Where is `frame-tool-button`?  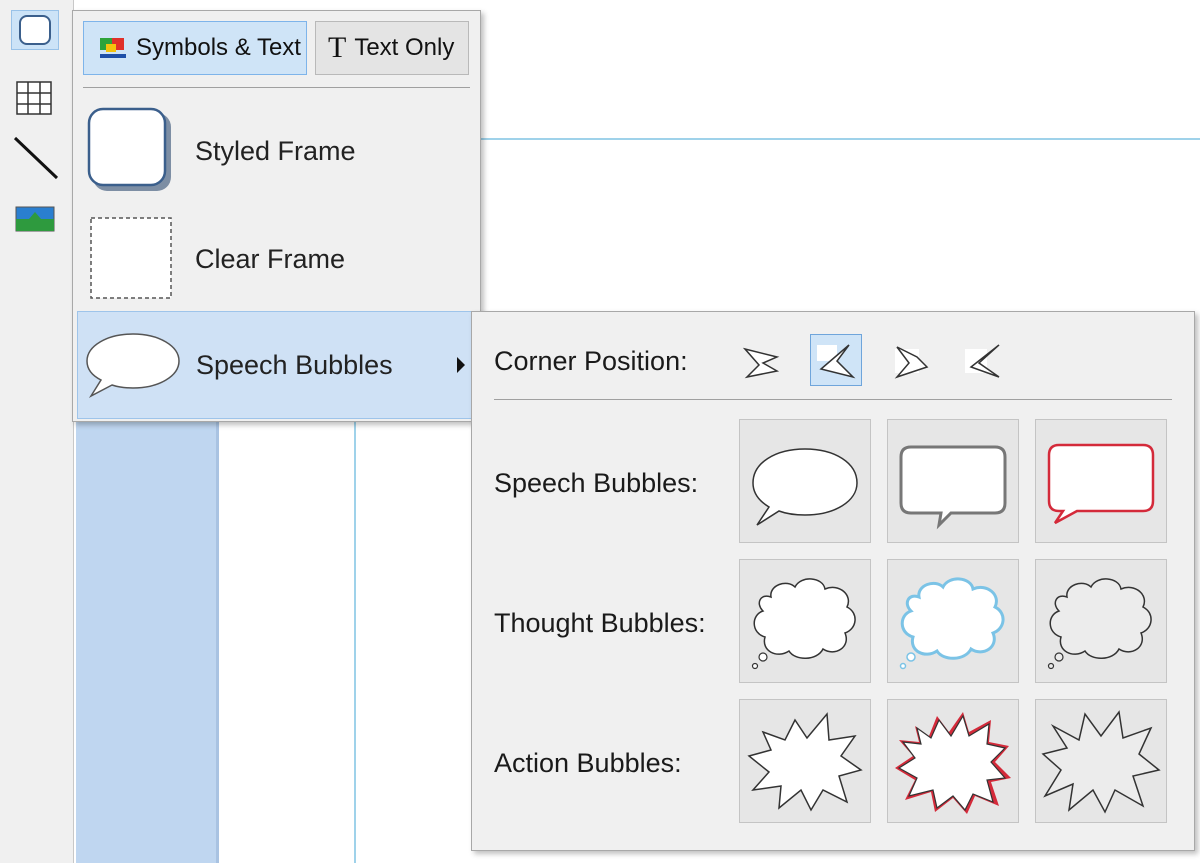
frame-tool-button is located at coordinates (35, 30).